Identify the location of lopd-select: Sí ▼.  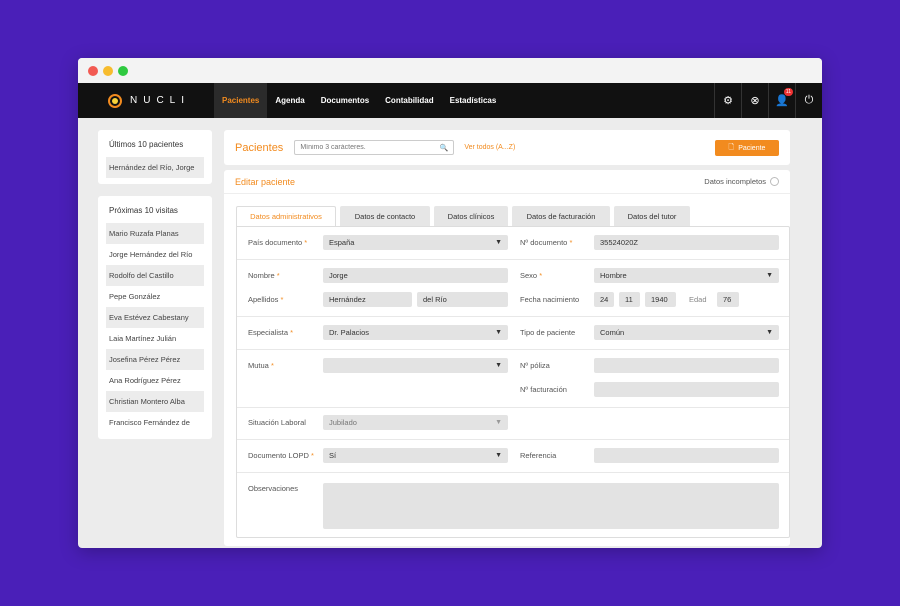
(415, 455).